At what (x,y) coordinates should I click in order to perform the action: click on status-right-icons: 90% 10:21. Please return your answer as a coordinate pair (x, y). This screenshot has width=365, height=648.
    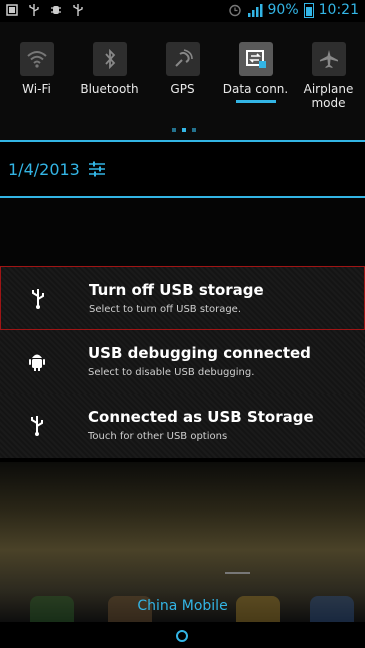
    Looking at the image, I should click on (293, 10).